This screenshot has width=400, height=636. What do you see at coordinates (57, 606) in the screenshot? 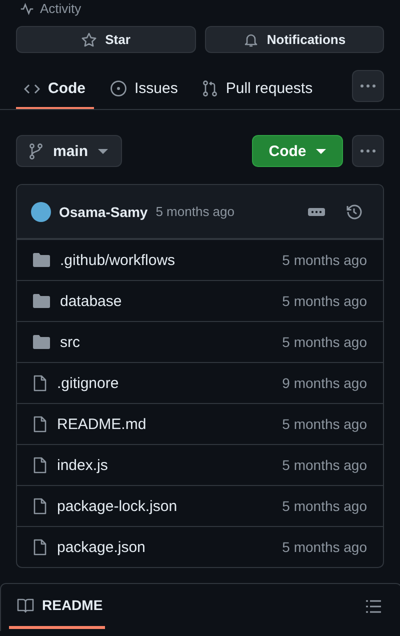
I see `readme-tab: README` at bounding box center [57, 606].